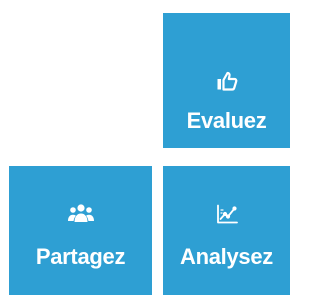 This screenshot has height=299, width=320. Describe the element at coordinates (80, 213) in the screenshot. I see `users-group-icon` at that location.